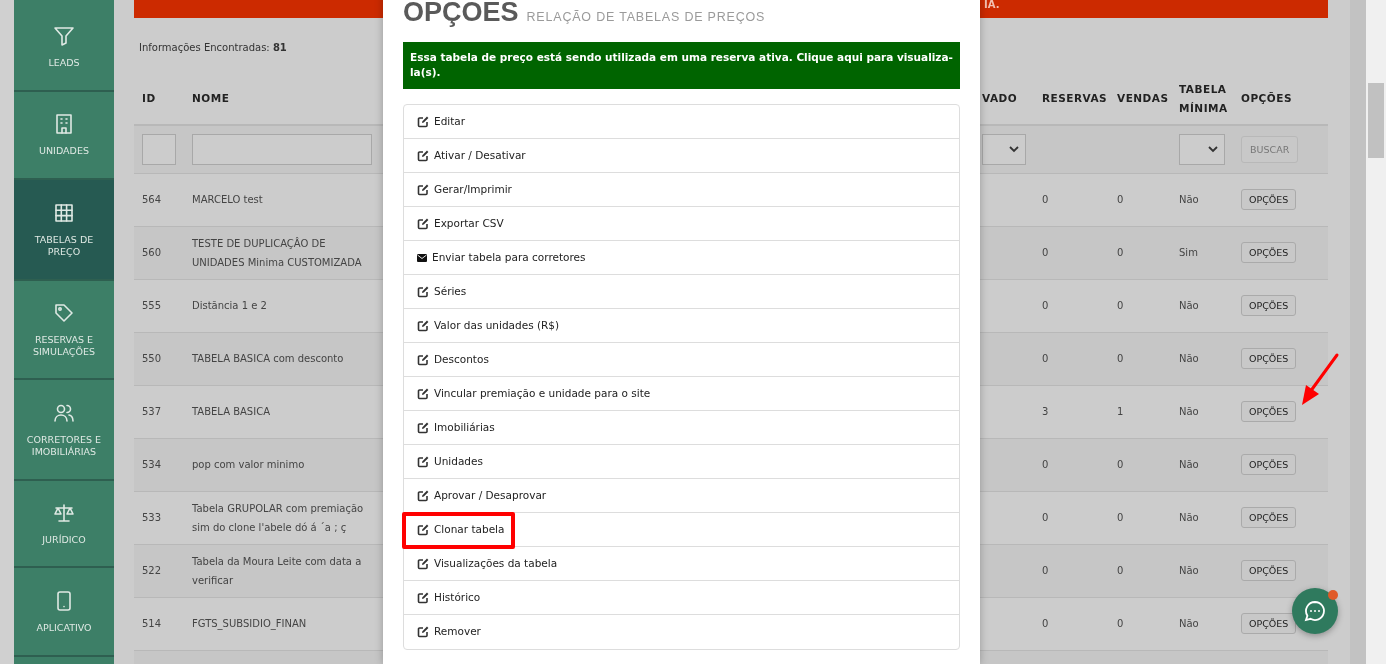  Describe the element at coordinates (681, 292) in the screenshot. I see `option-item: Séries` at that location.